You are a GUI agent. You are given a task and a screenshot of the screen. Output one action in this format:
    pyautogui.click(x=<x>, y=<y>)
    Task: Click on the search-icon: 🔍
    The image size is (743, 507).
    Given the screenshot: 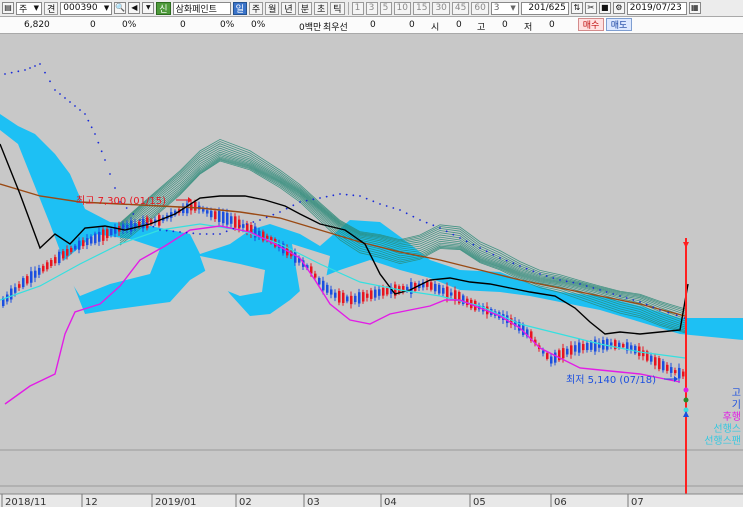 What is the action you would take?
    pyautogui.click(x=120, y=8)
    